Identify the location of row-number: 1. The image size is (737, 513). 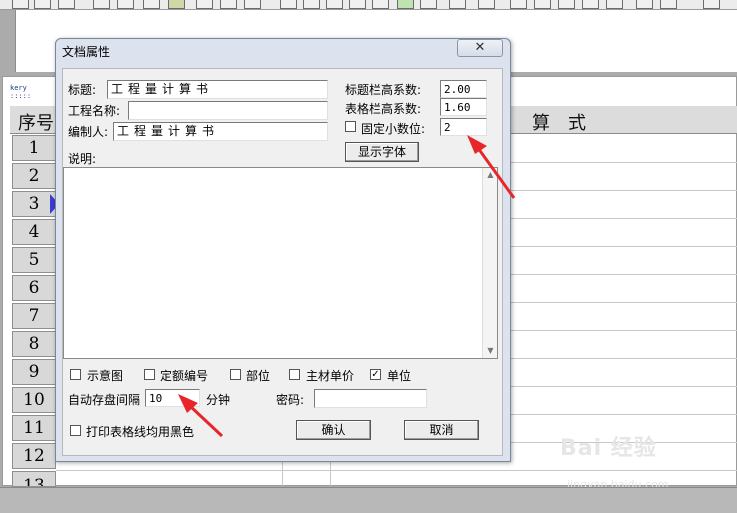
(34, 148).